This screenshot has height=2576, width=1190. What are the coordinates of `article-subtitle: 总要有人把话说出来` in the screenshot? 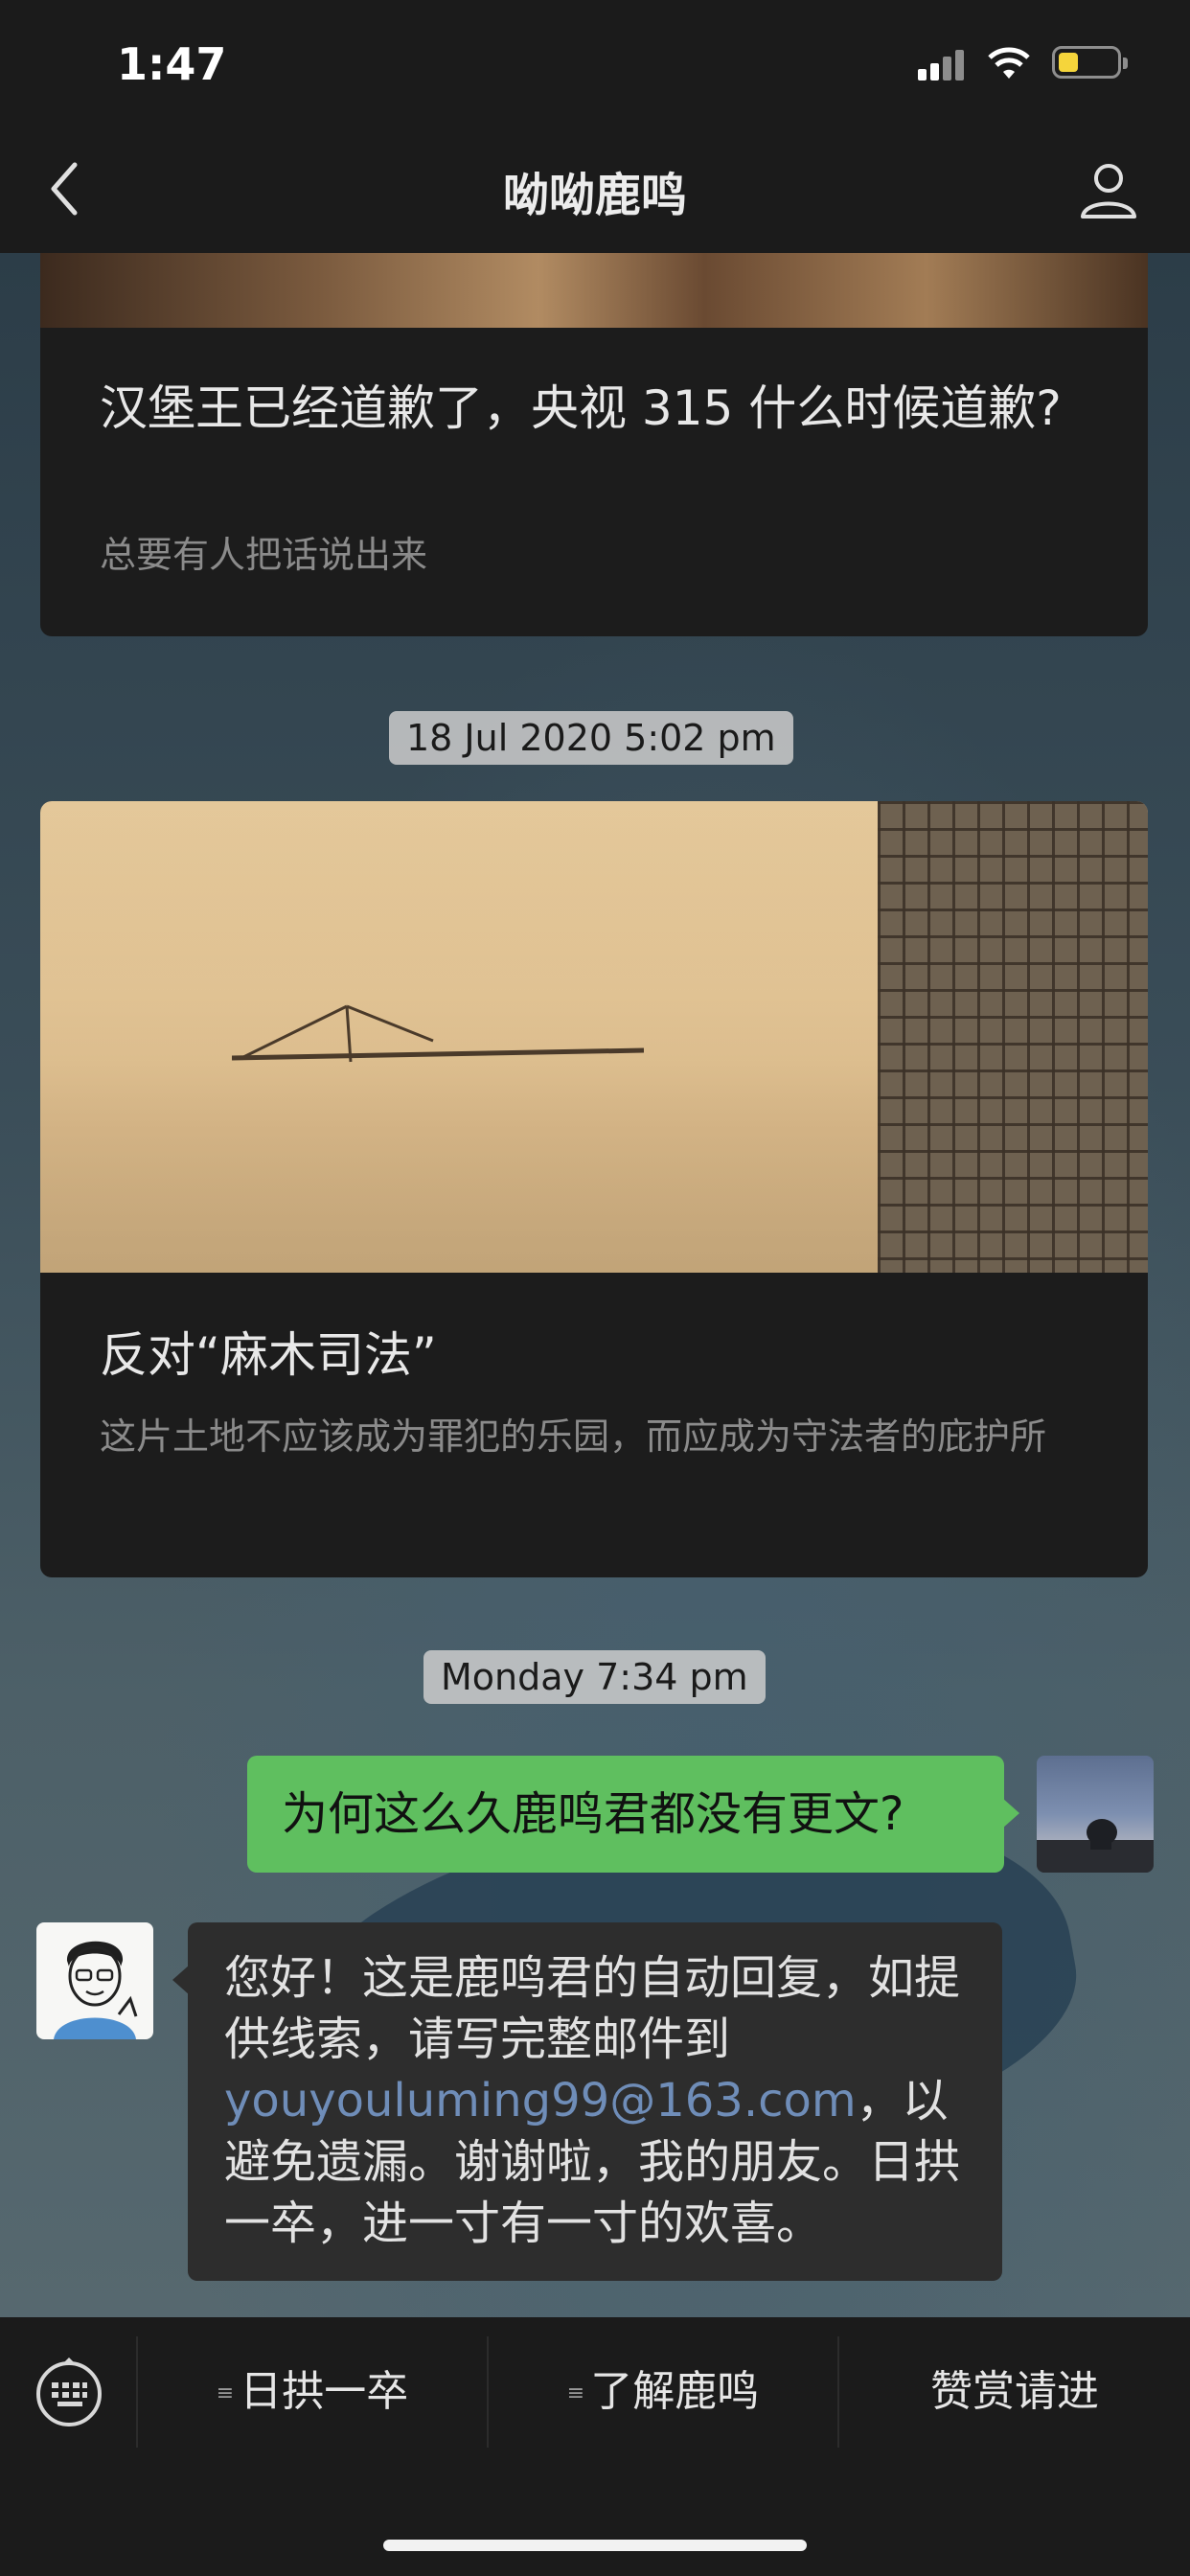 It's located at (264, 555).